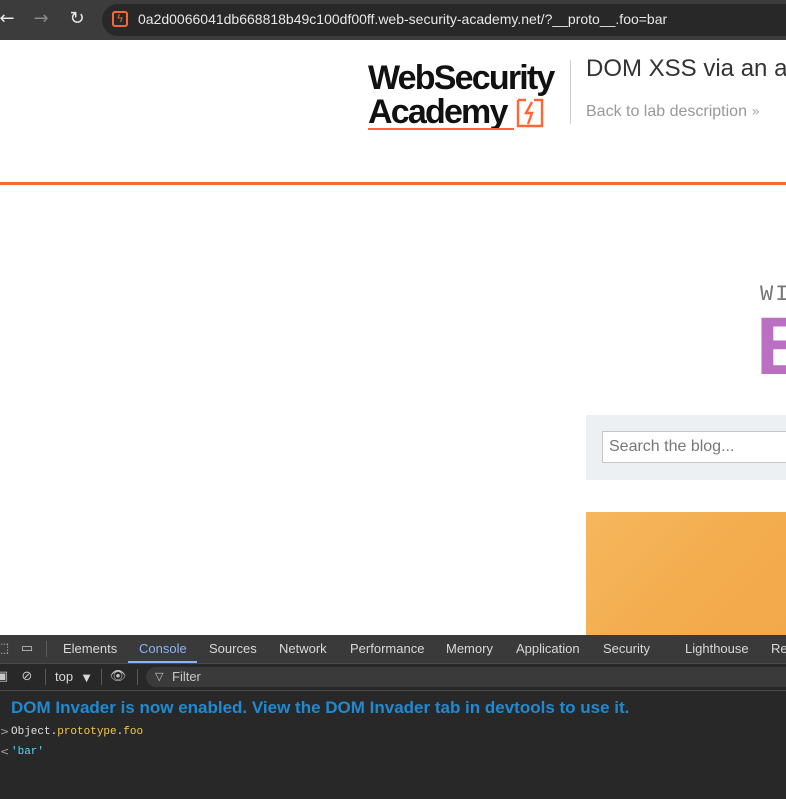 This screenshot has height=799, width=786. I want to click on console-input-code: Object.prototype.foo, so click(77, 732).